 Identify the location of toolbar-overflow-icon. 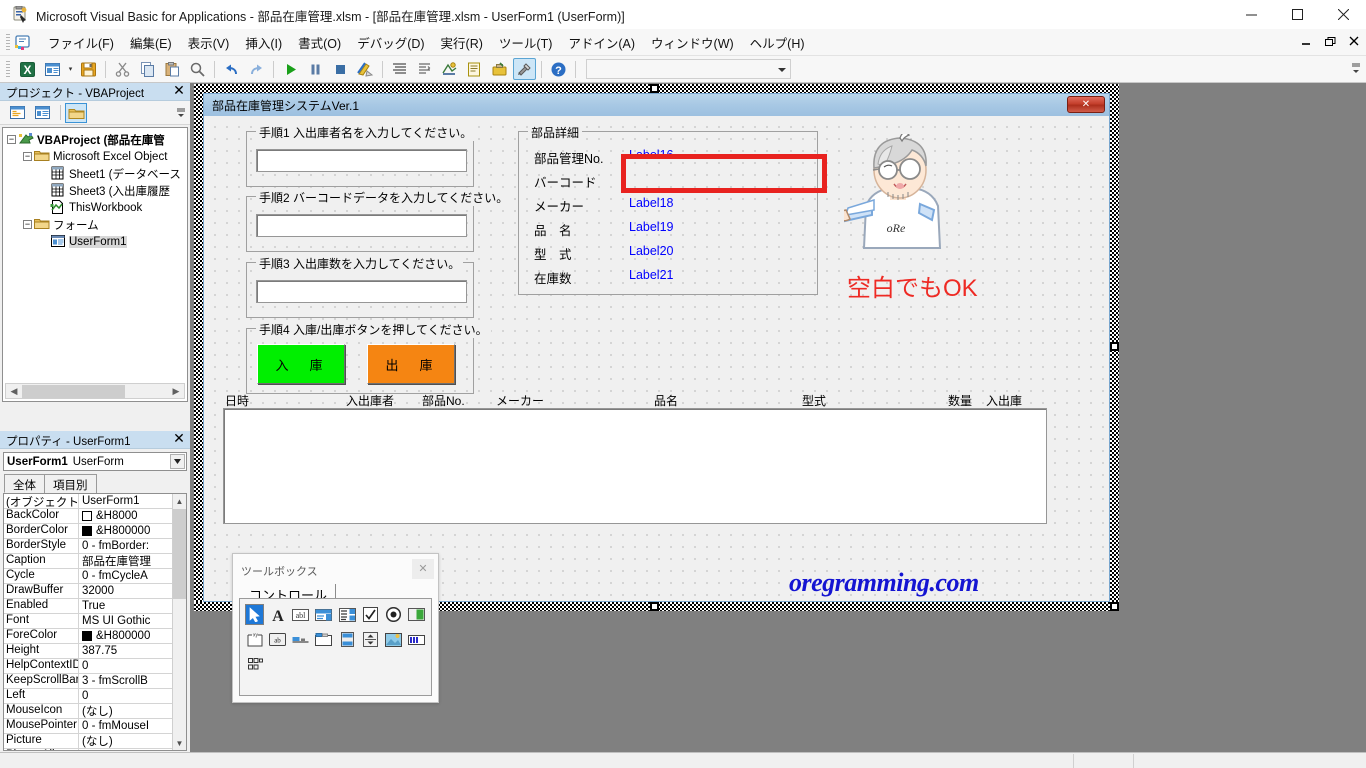
(1356, 69).